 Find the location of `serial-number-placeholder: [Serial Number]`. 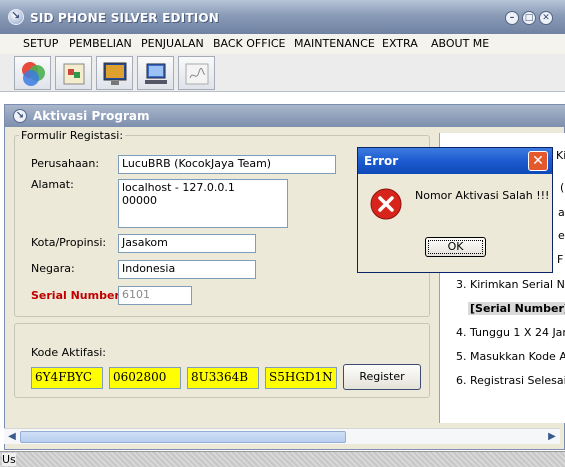

serial-number-placeholder: [Serial Number] is located at coordinates (516, 308).